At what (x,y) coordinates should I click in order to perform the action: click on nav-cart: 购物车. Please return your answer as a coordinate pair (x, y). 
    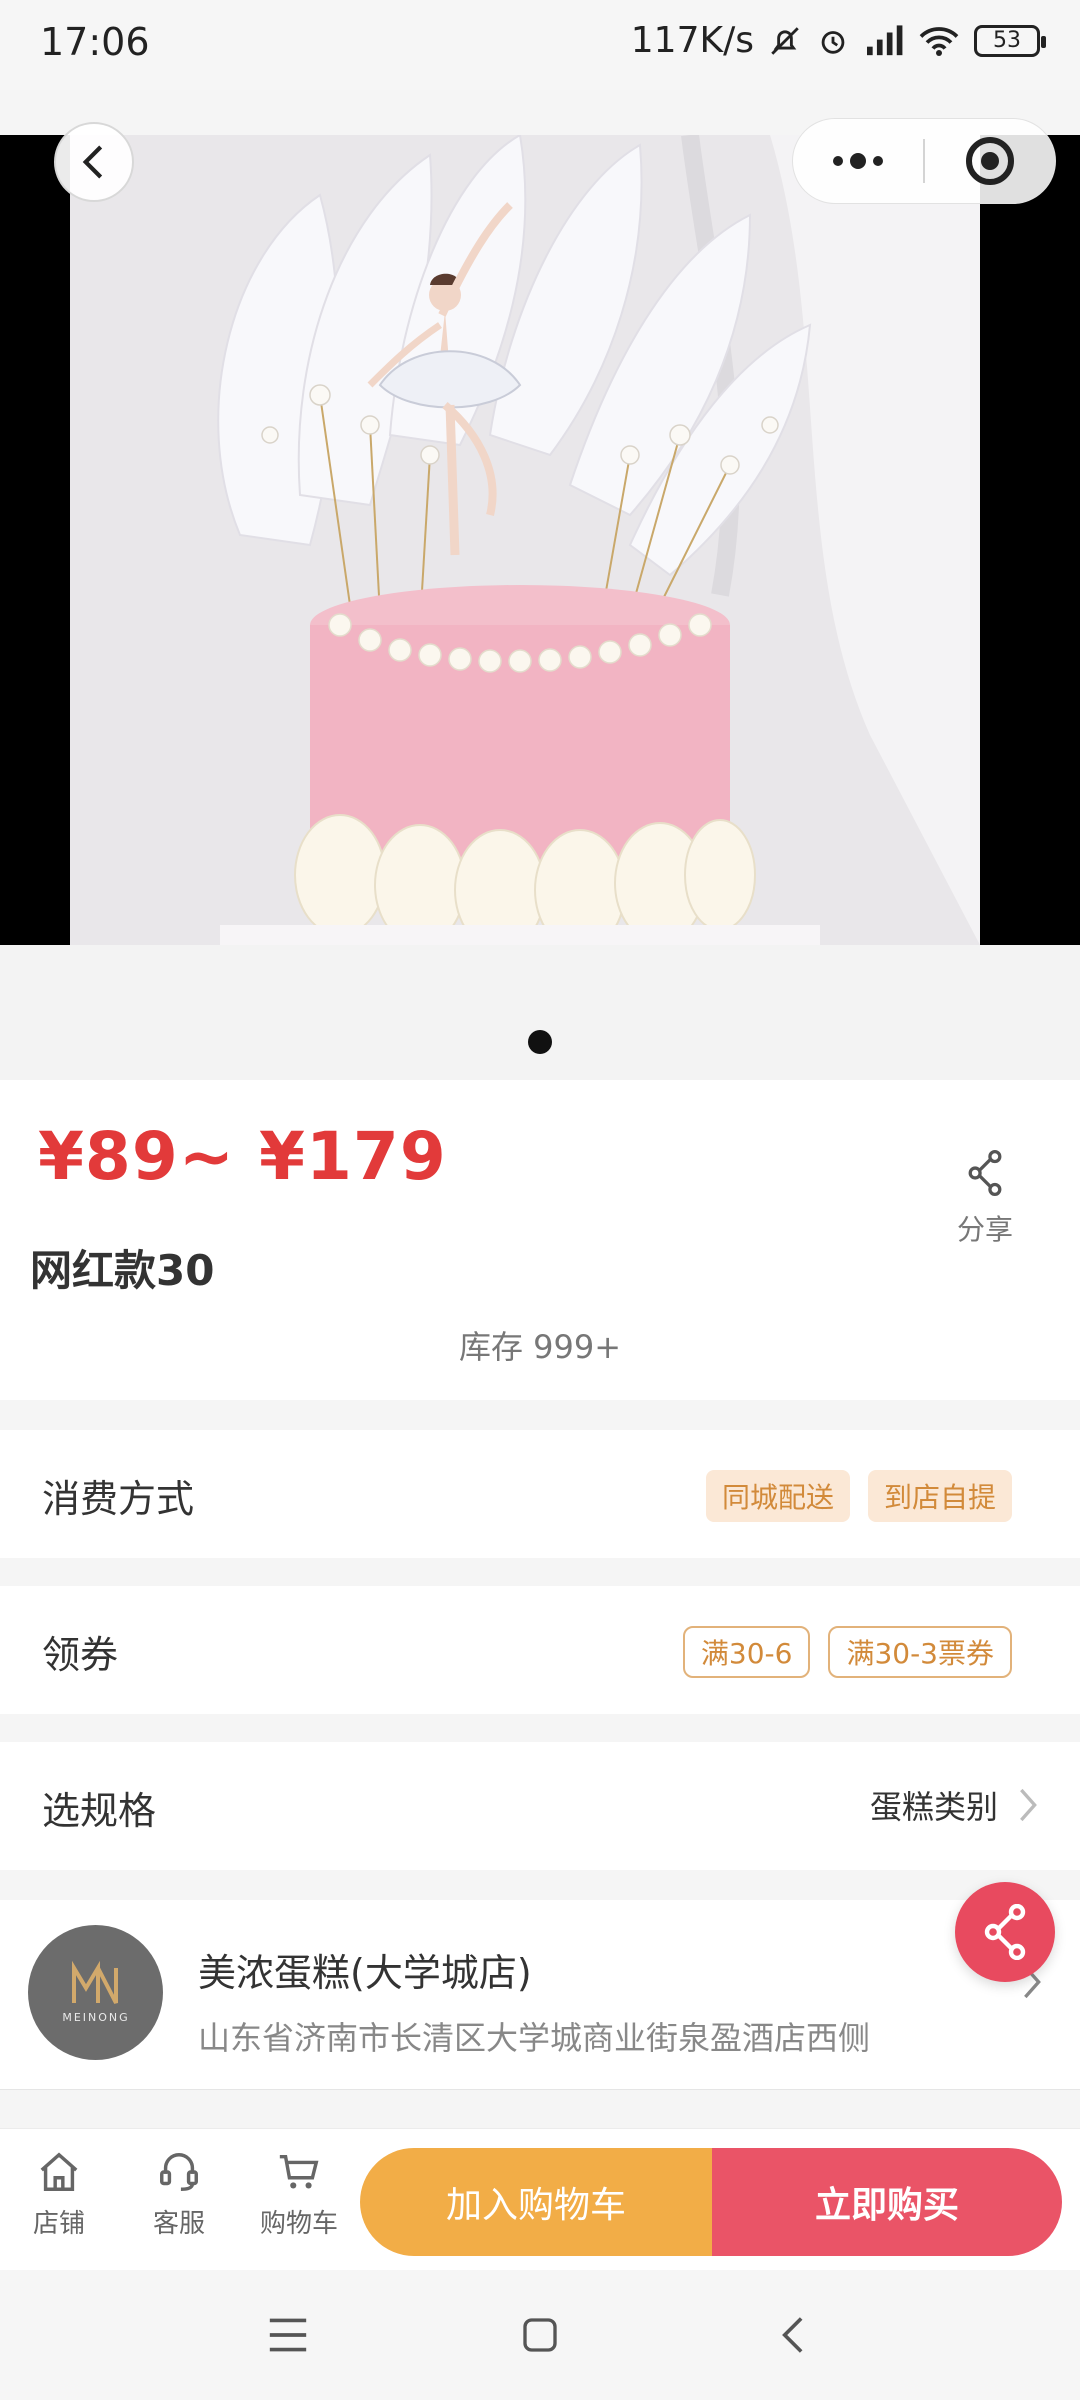
    Looking at the image, I should click on (299, 2194).